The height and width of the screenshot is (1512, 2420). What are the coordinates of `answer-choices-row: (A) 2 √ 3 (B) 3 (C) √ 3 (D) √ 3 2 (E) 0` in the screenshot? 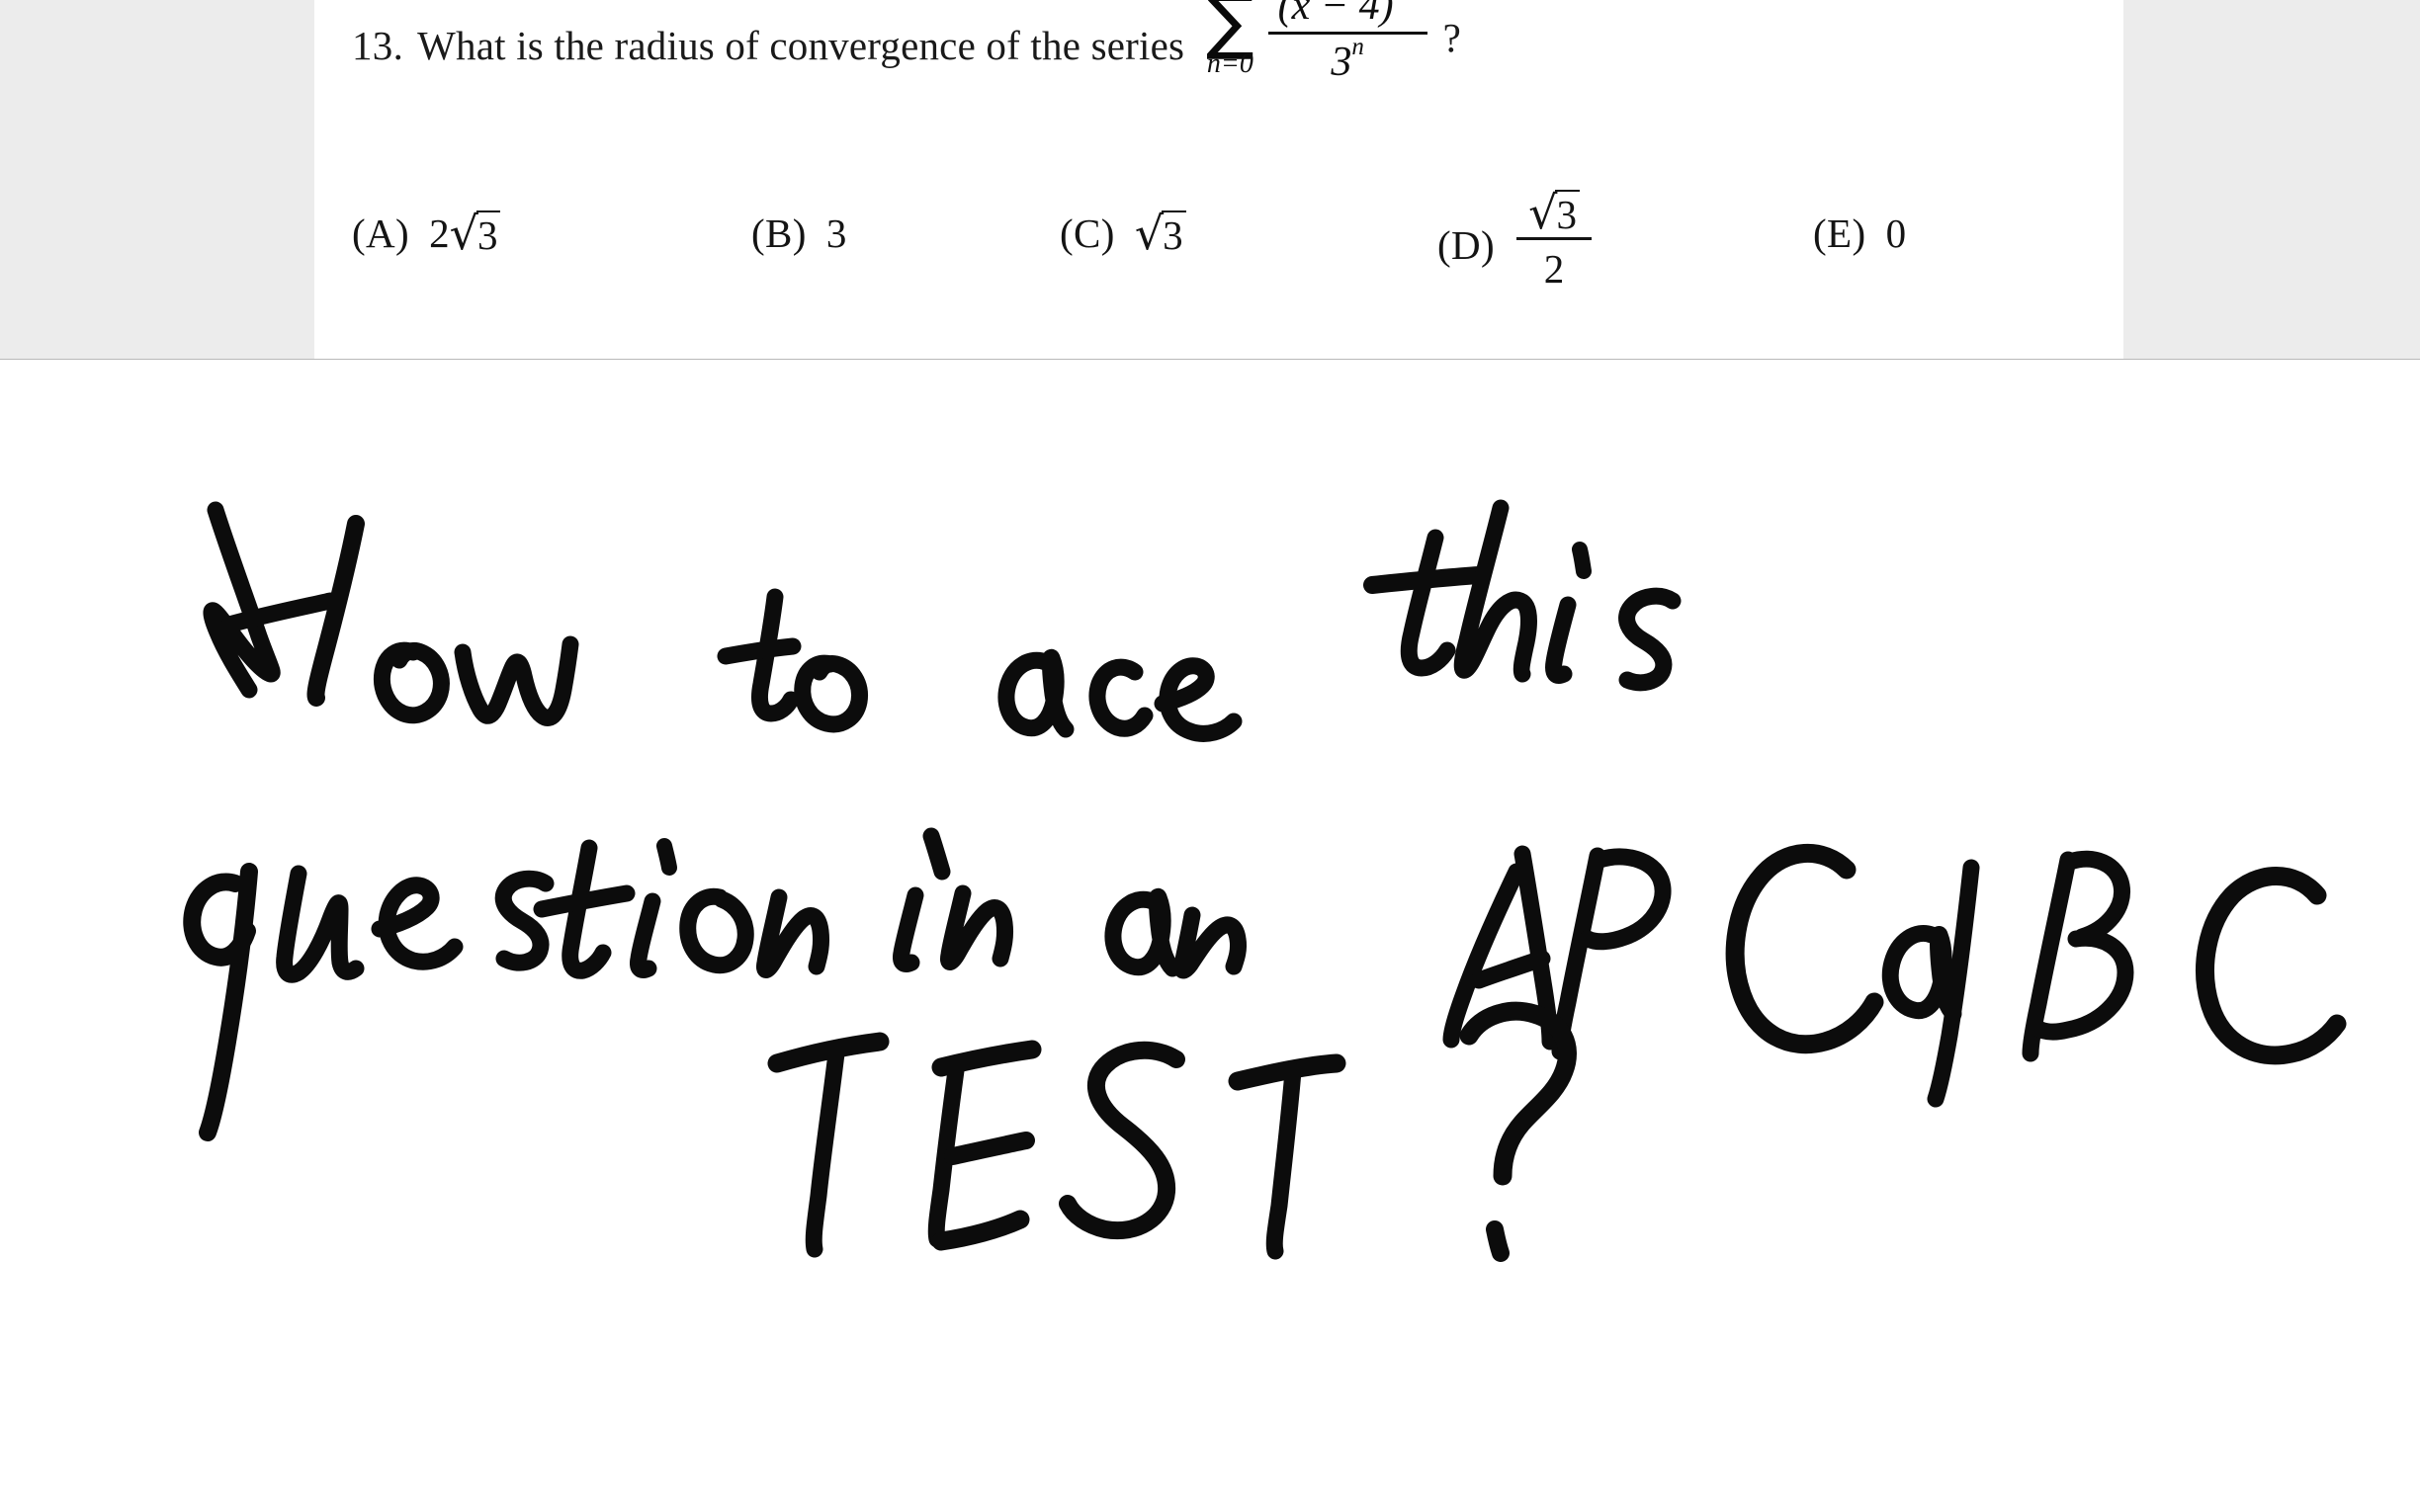 It's located at (1222, 243).